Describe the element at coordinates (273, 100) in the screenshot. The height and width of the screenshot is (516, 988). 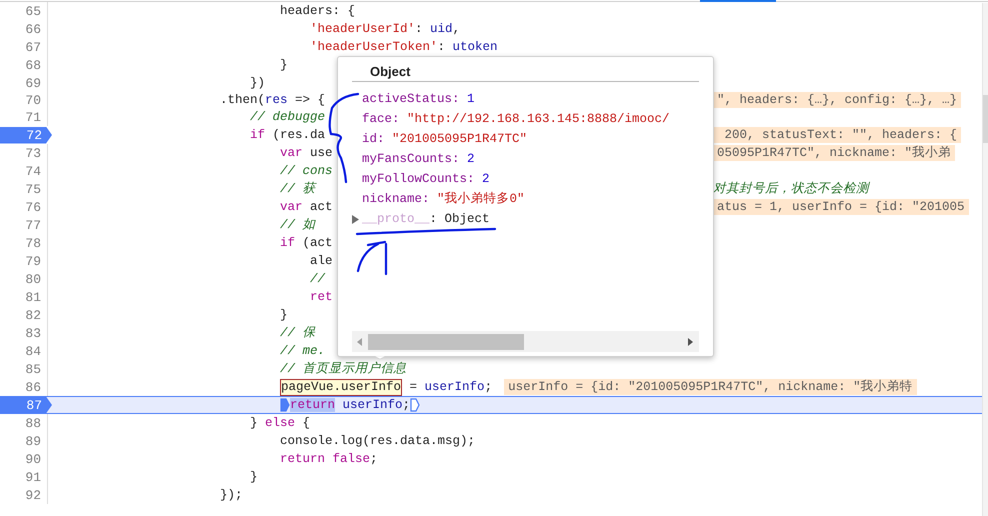
I see `code-line: .then(res => {` at that location.